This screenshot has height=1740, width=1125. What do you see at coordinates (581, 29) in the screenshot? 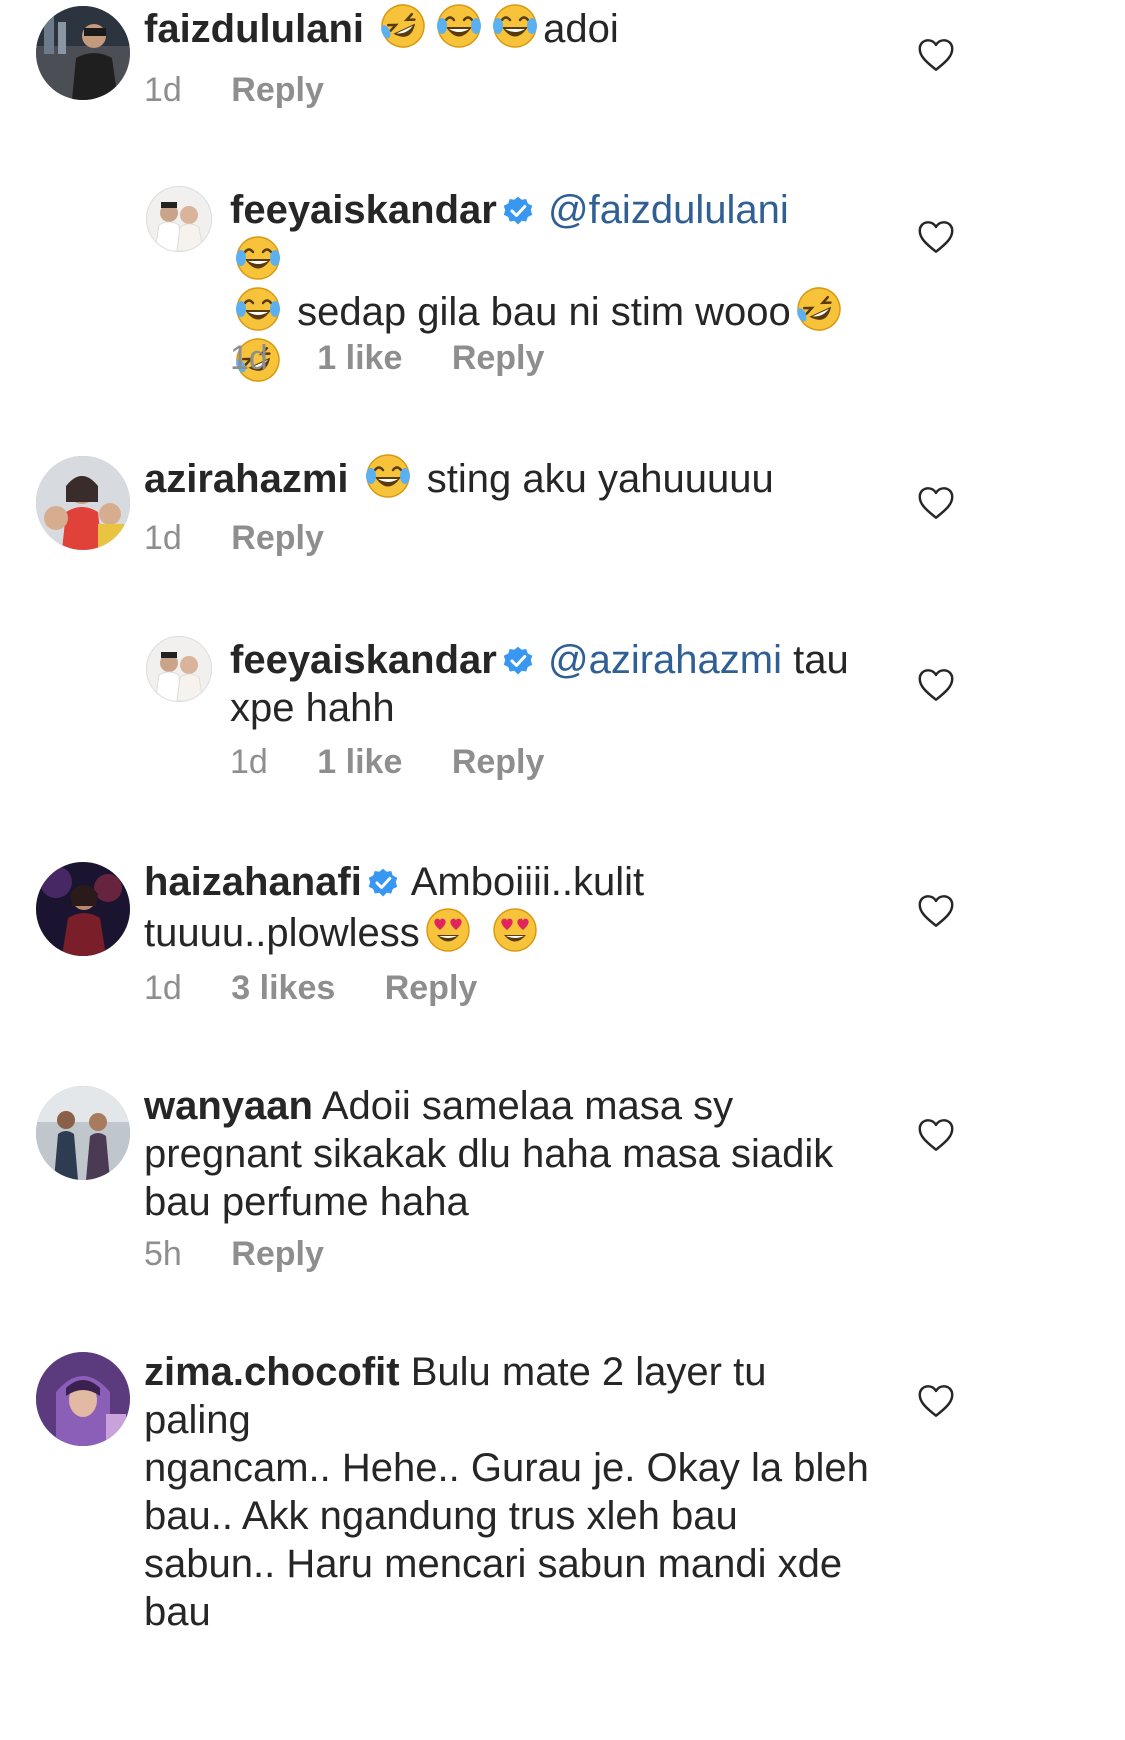
I see `comment-body: adoi` at bounding box center [581, 29].